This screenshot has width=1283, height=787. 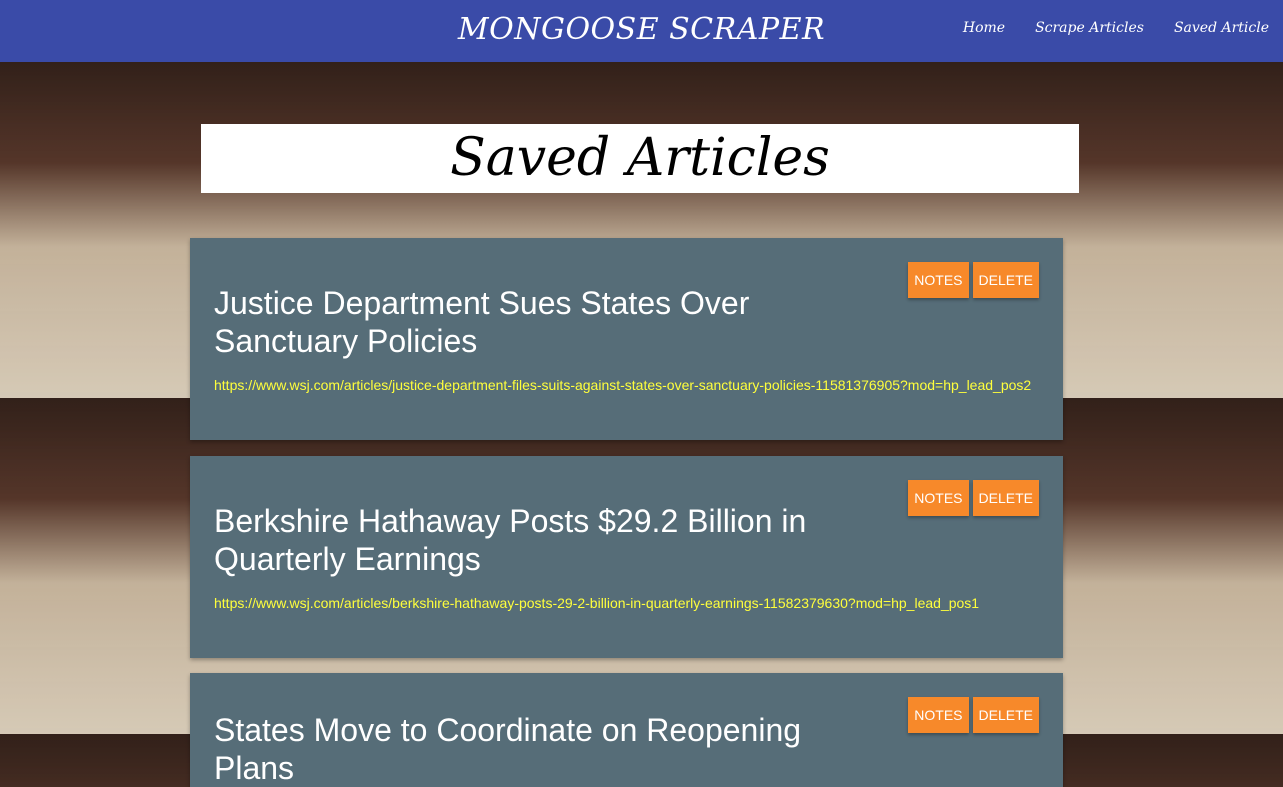 What do you see at coordinates (984, 28) in the screenshot?
I see `nav-home: Home` at bounding box center [984, 28].